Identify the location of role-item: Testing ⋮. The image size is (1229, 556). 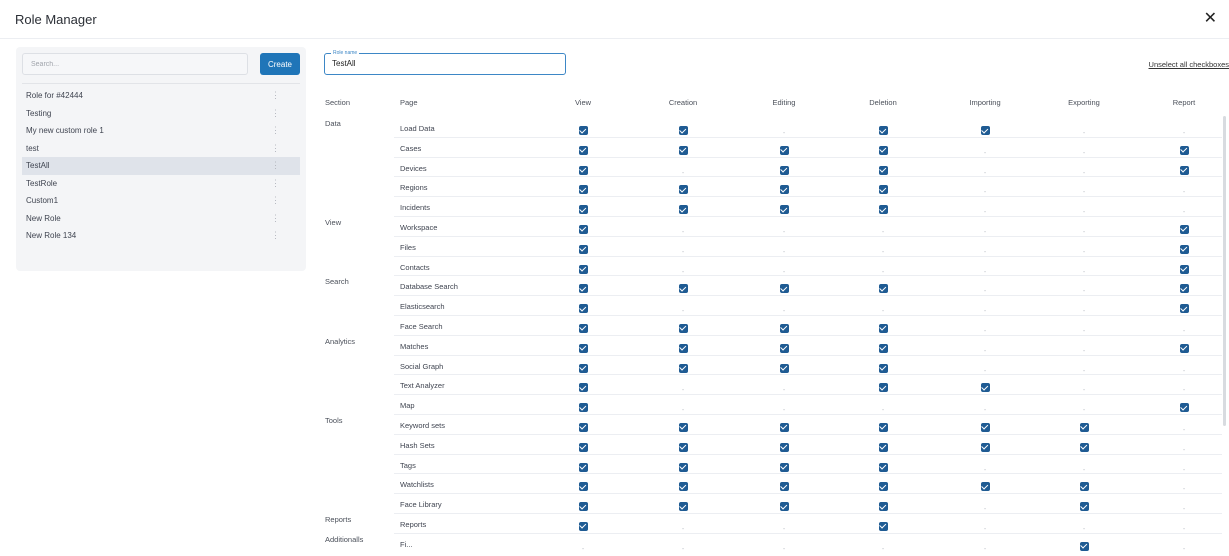
(161, 114).